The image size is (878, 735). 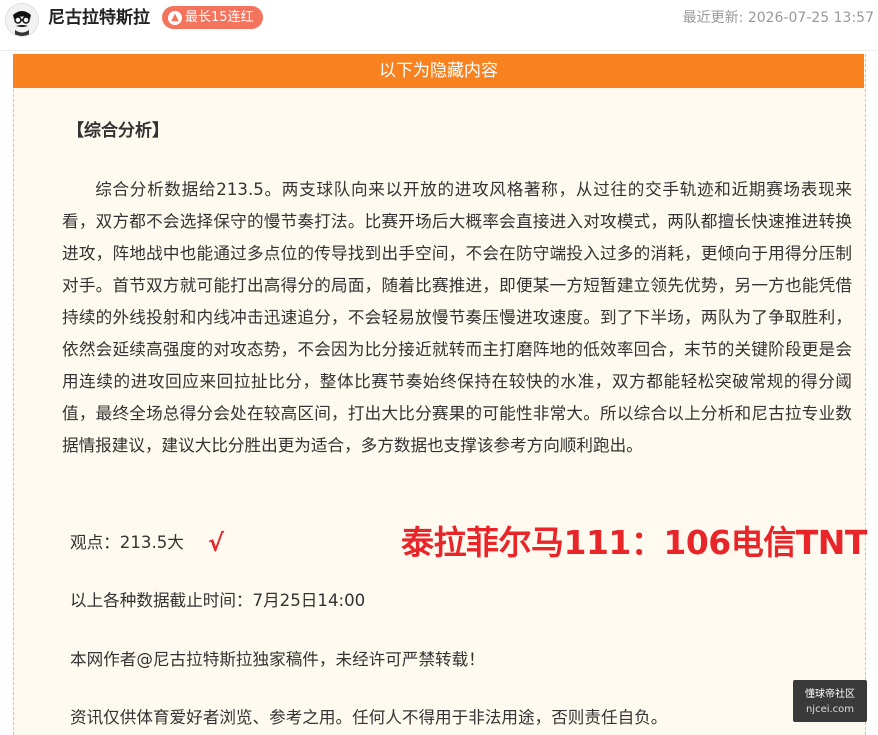 What do you see at coordinates (810, 18) in the screenshot?
I see `last-updated-time: 2026-07-25 13:57` at bounding box center [810, 18].